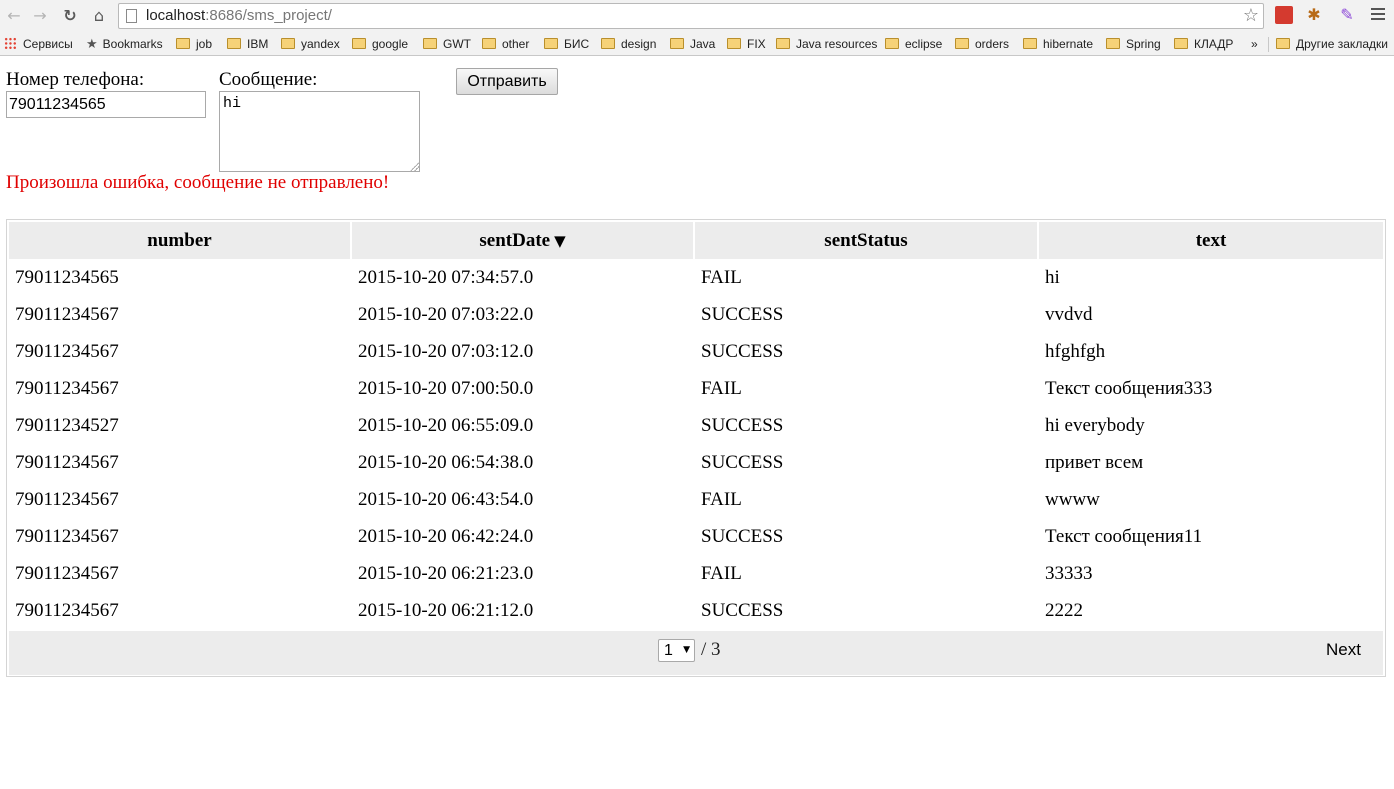  Describe the element at coordinates (99, 16) in the screenshot. I see `home-icon: ⌂` at that location.